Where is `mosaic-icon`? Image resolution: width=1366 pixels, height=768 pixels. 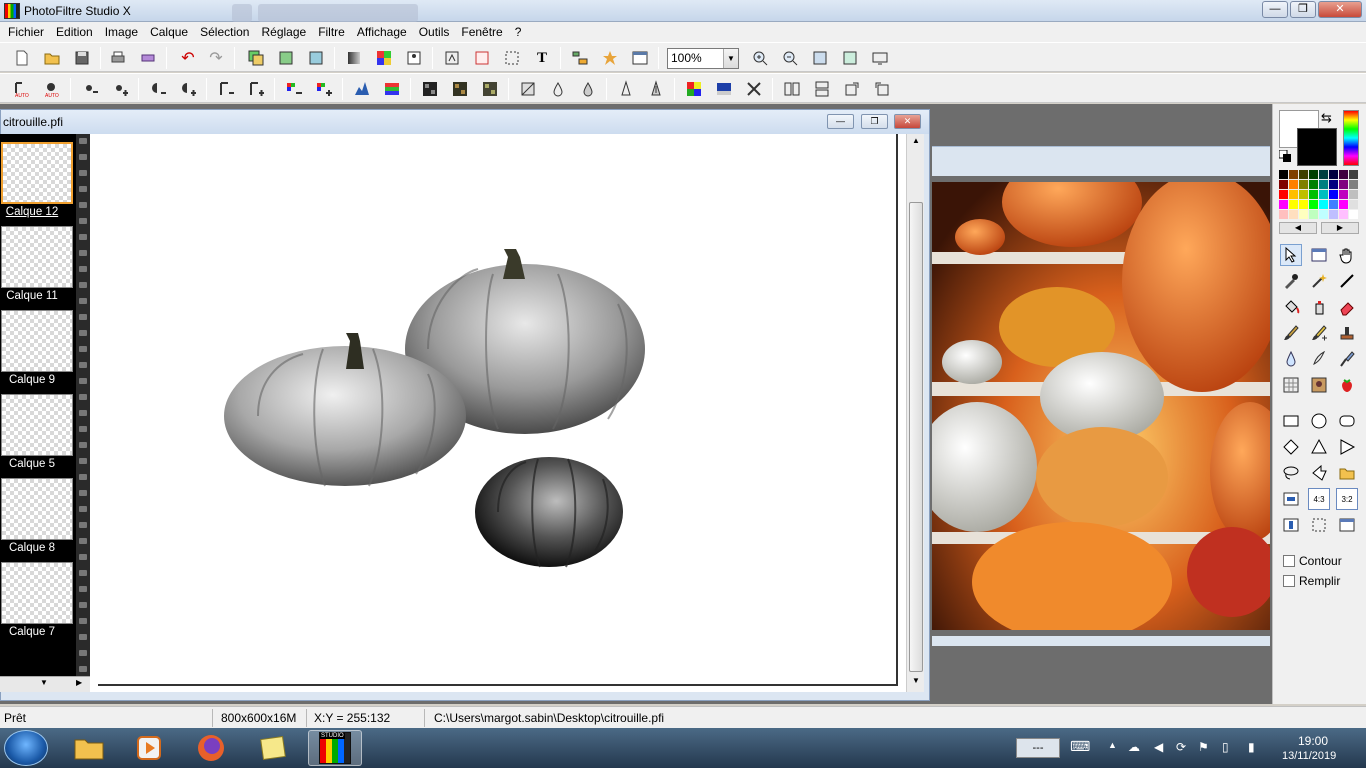 mosaic-icon is located at coordinates (384, 58).